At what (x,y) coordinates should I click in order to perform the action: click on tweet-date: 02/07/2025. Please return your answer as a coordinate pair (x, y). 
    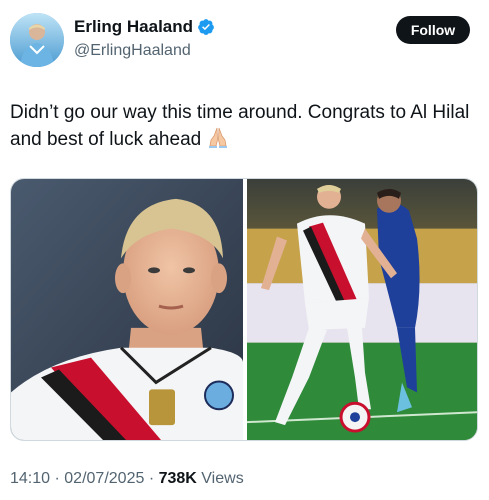
    Looking at the image, I should click on (104, 478).